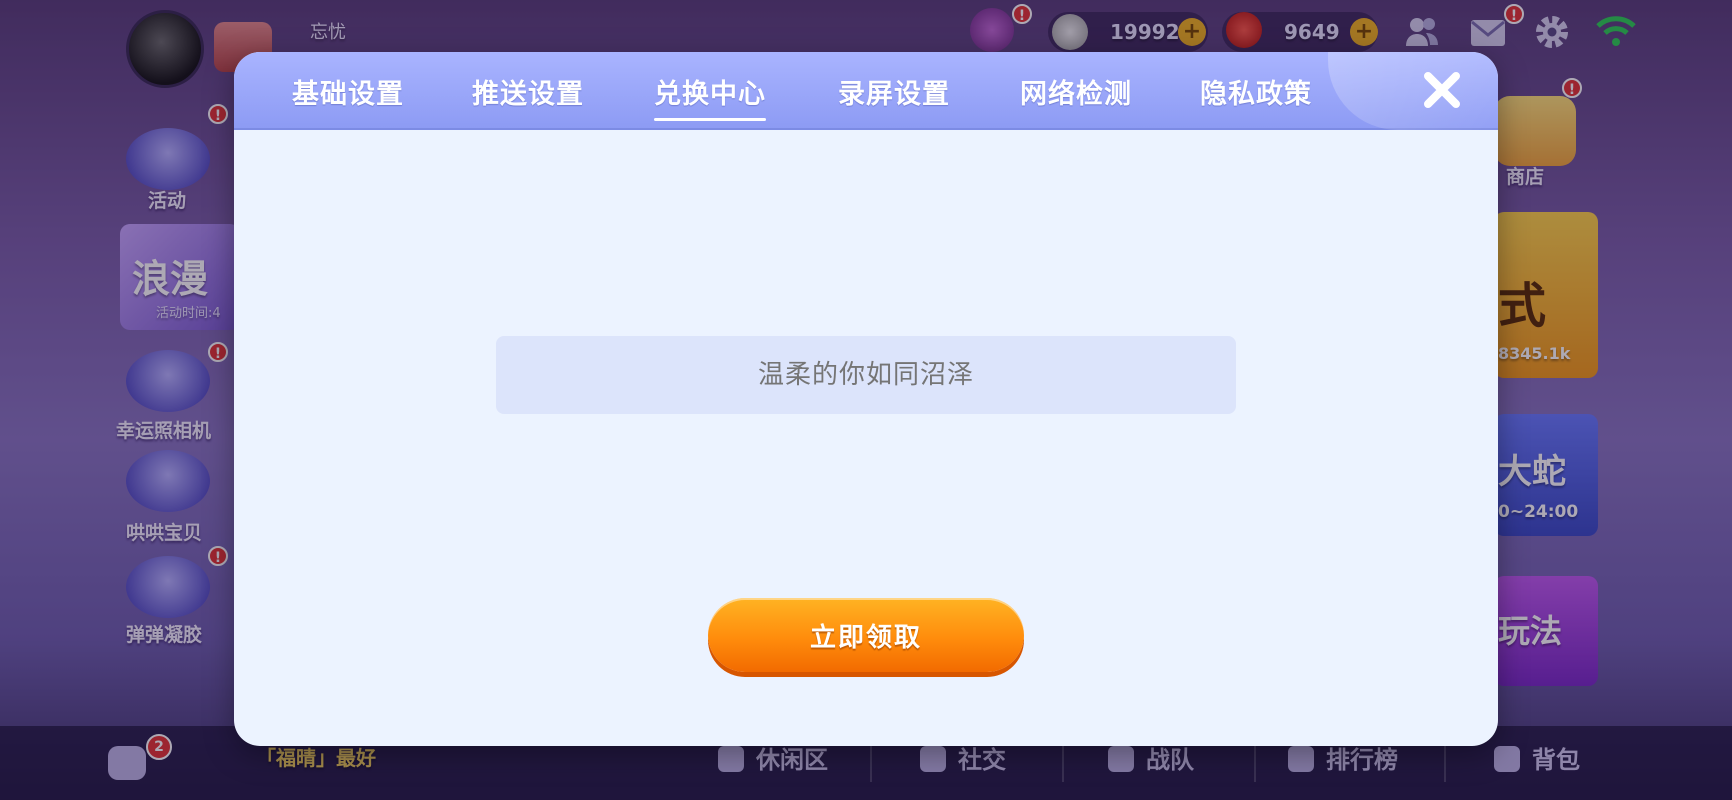 This screenshot has height=800, width=1732. What do you see at coordinates (982, 760) in the screenshot?
I see `nav-social-label: 社交` at bounding box center [982, 760].